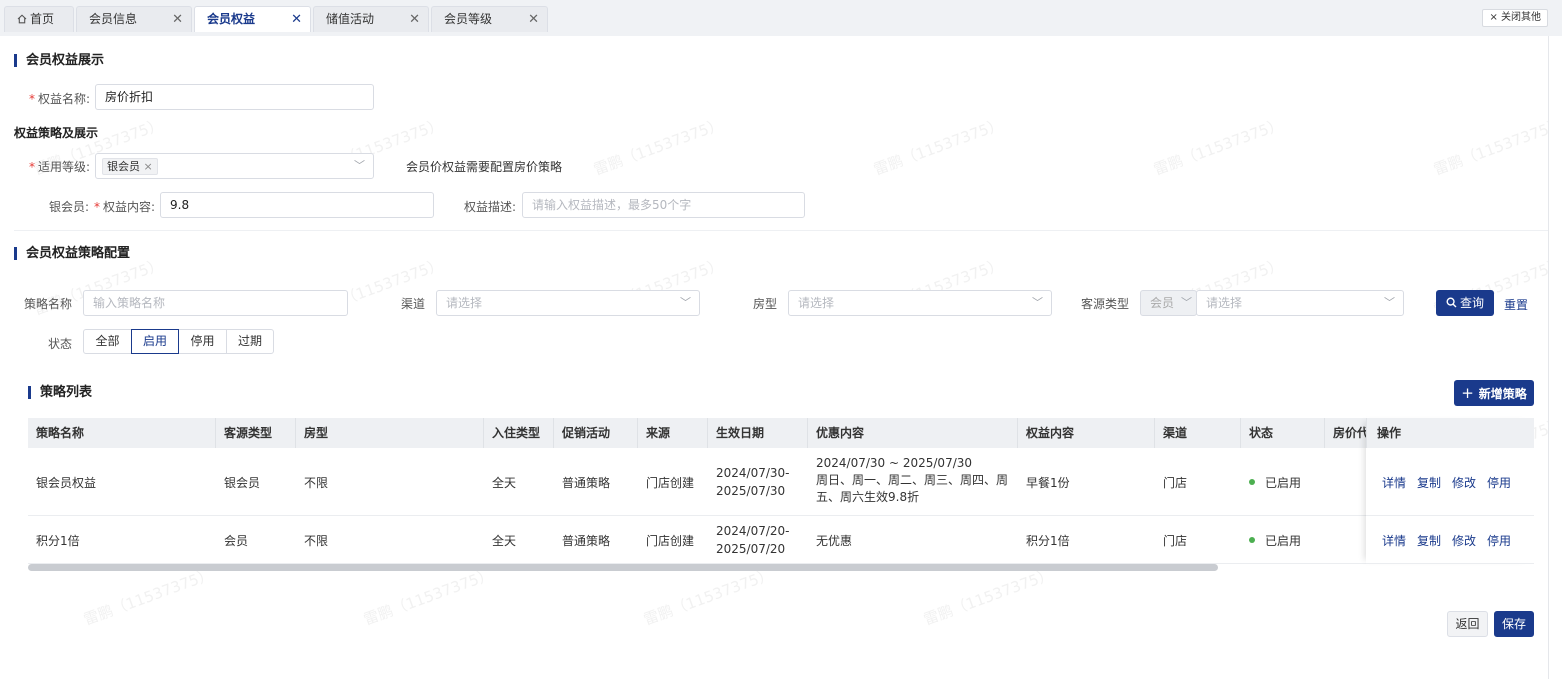 This screenshot has height=679, width=1562. What do you see at coordinates (59, 99) in the screenshot?
I see `benefit-name-label: * 权益名称:` at bounding box center [59, 99].